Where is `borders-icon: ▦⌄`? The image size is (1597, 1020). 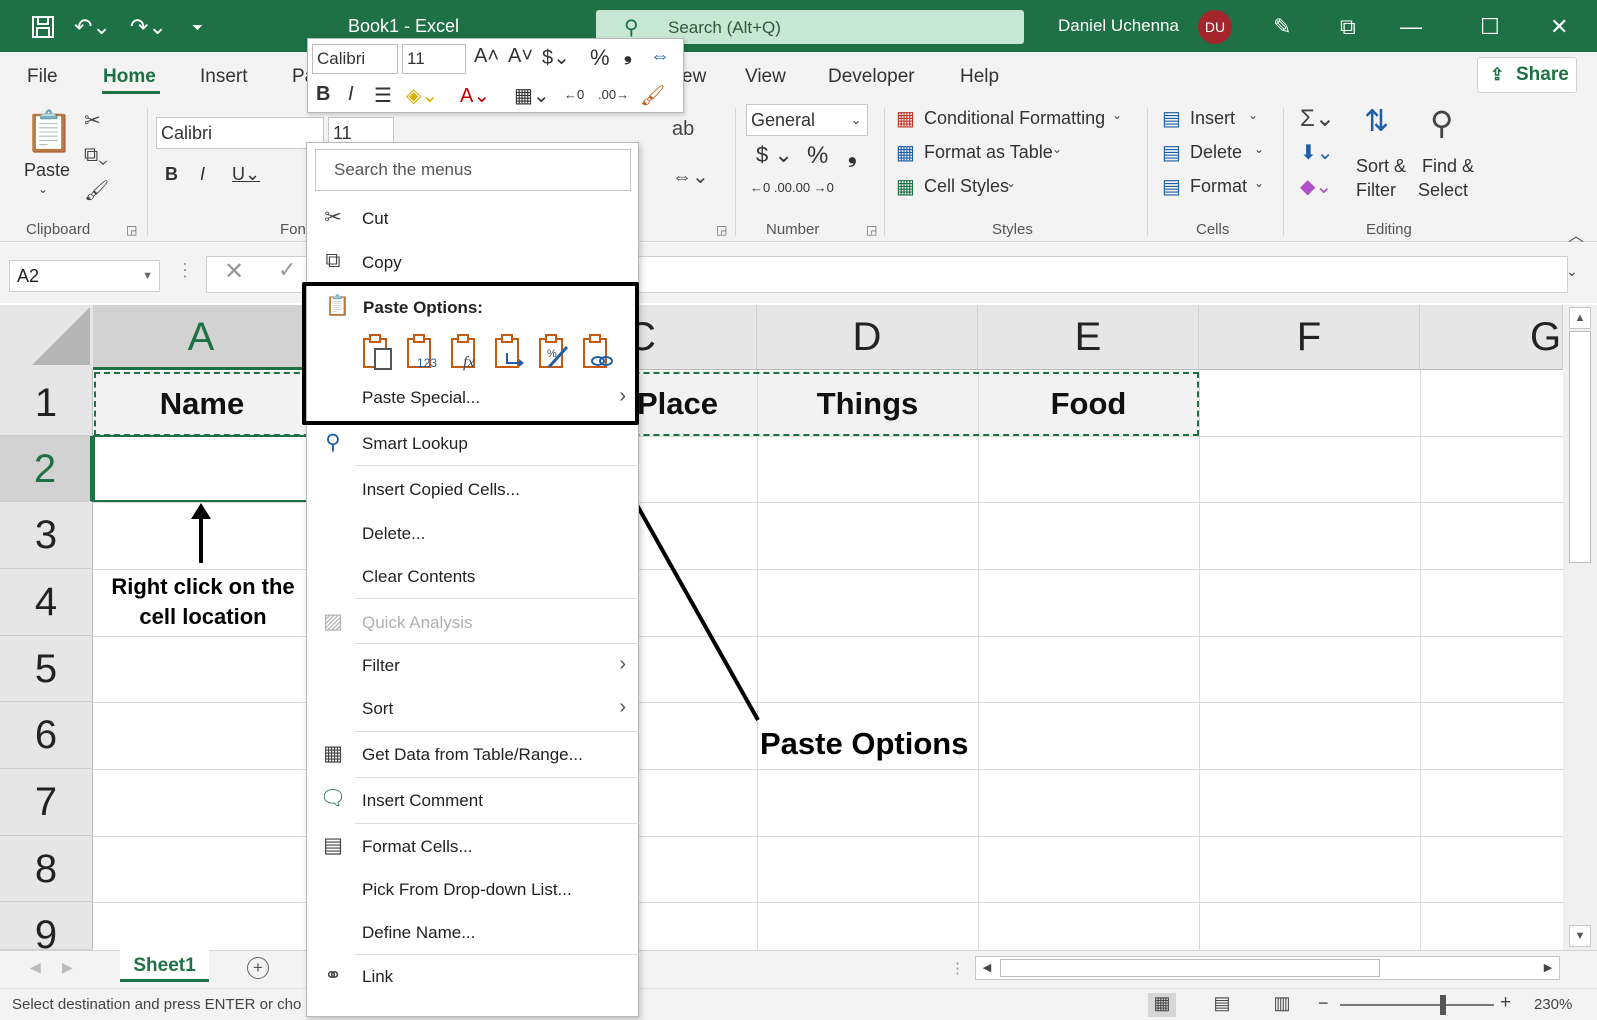
borders-icon: ▦⌄ is located at coordinates (532, 95).